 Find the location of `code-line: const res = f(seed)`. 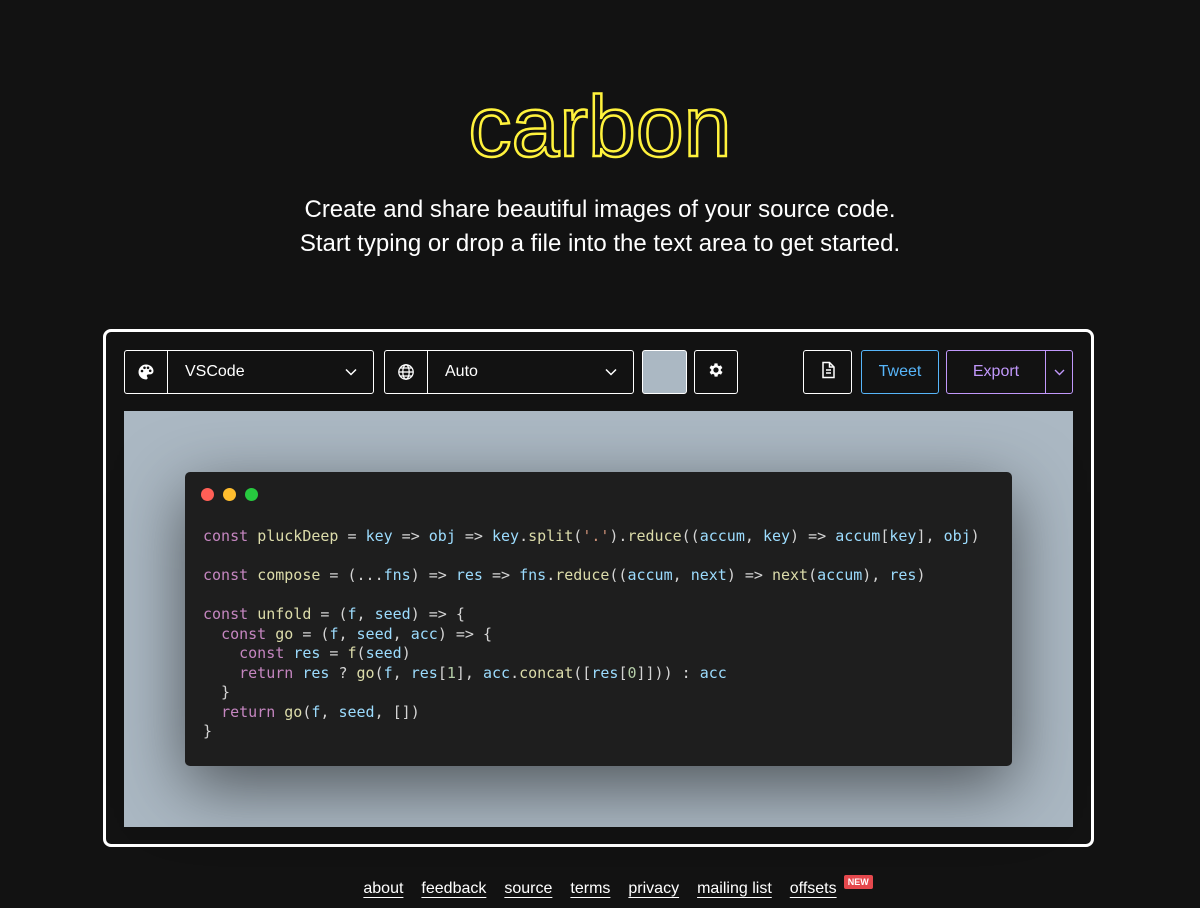

code-line: const res = f(seed) is located at coordinates (325, 653).